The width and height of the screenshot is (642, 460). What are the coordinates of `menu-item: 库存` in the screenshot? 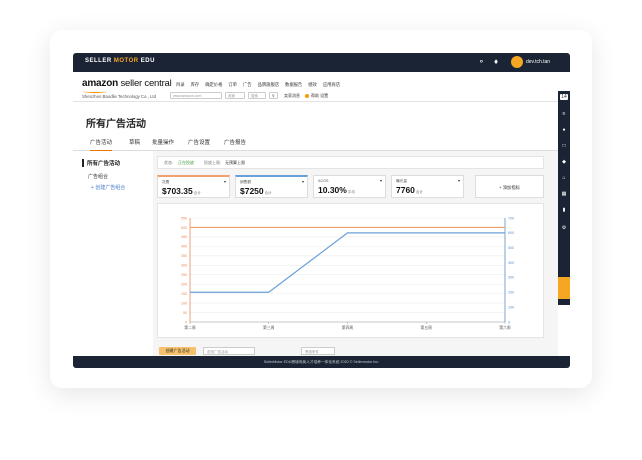 It's located at (195, 85).